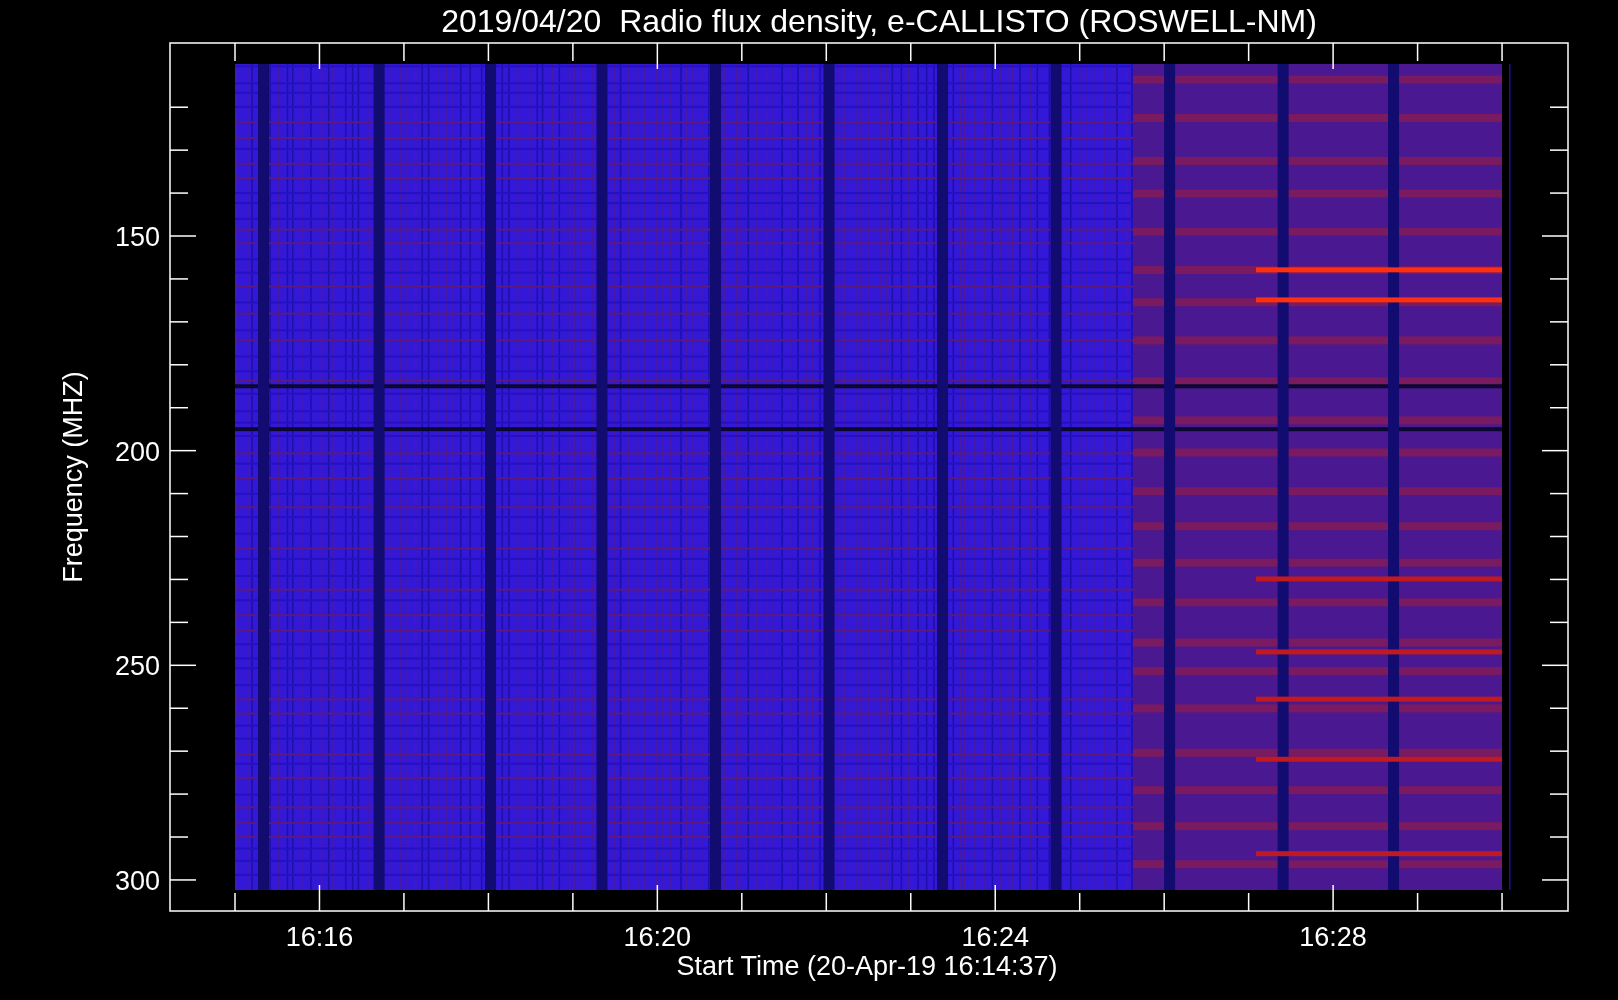 Image resolution: width=1618 pixels, height=1000 pixels. What do you see at coordinates (137, 237) in the screenshot?
I see `tick-label: 150` at bounding box center [137, 237].